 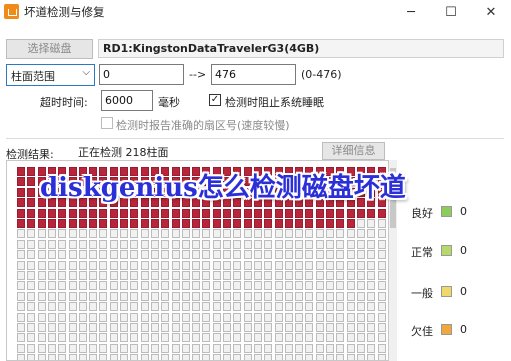 I want to click on close-button: ✕, so click(x=491, y=12).